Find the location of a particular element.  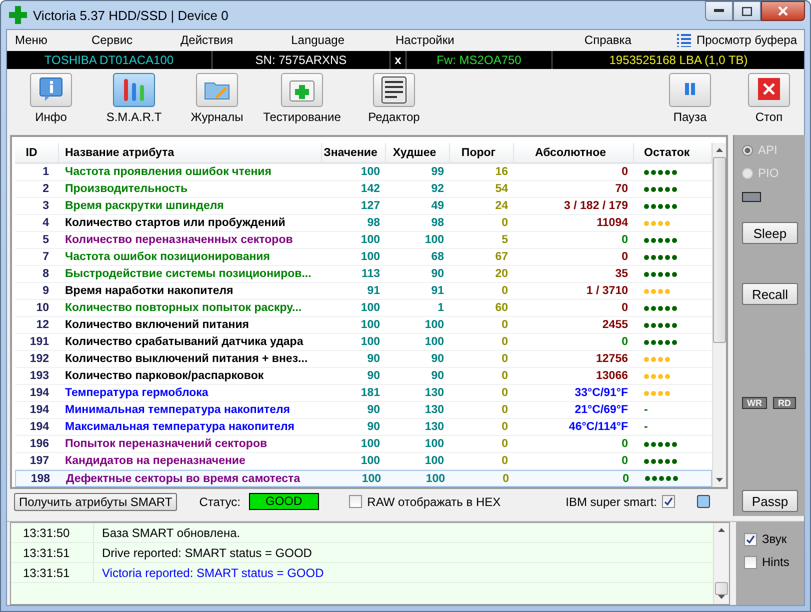

side-button: Sleep is located at coordinates (770, 233).